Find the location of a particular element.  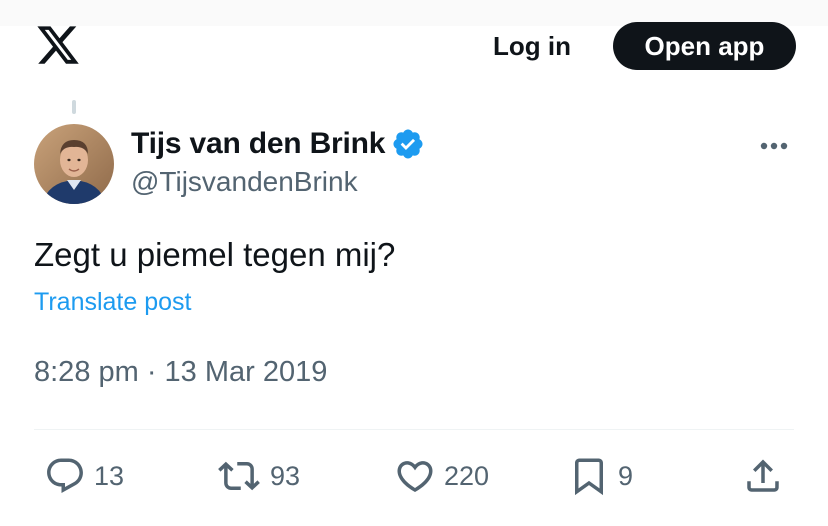

share-icon is located at coordinates (763, 475).